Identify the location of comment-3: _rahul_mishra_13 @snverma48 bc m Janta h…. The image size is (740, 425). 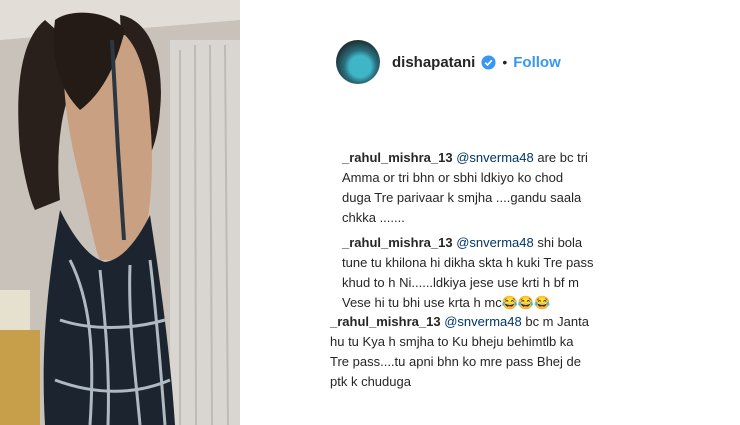
(459, 352).